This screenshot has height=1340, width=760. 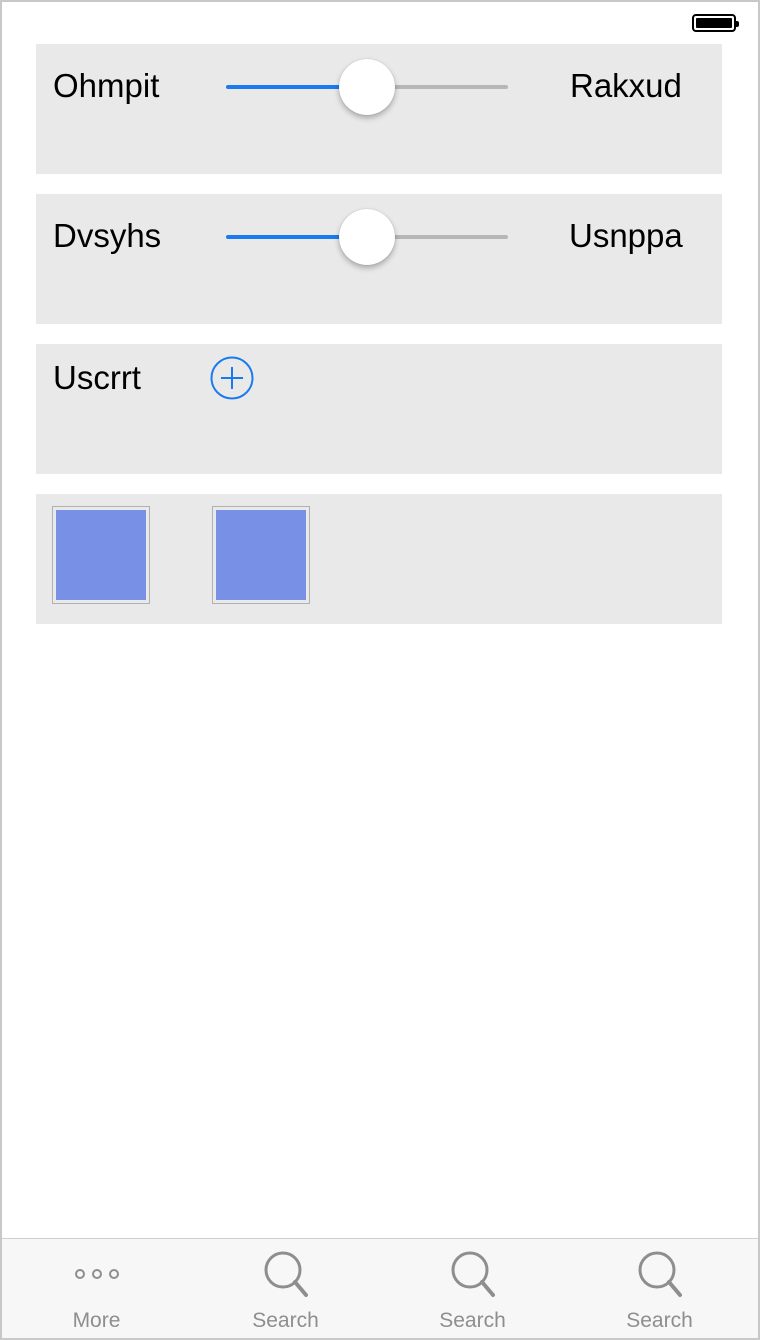 I want to click on tab-search-2: Search, so click(x=472, y=1288).